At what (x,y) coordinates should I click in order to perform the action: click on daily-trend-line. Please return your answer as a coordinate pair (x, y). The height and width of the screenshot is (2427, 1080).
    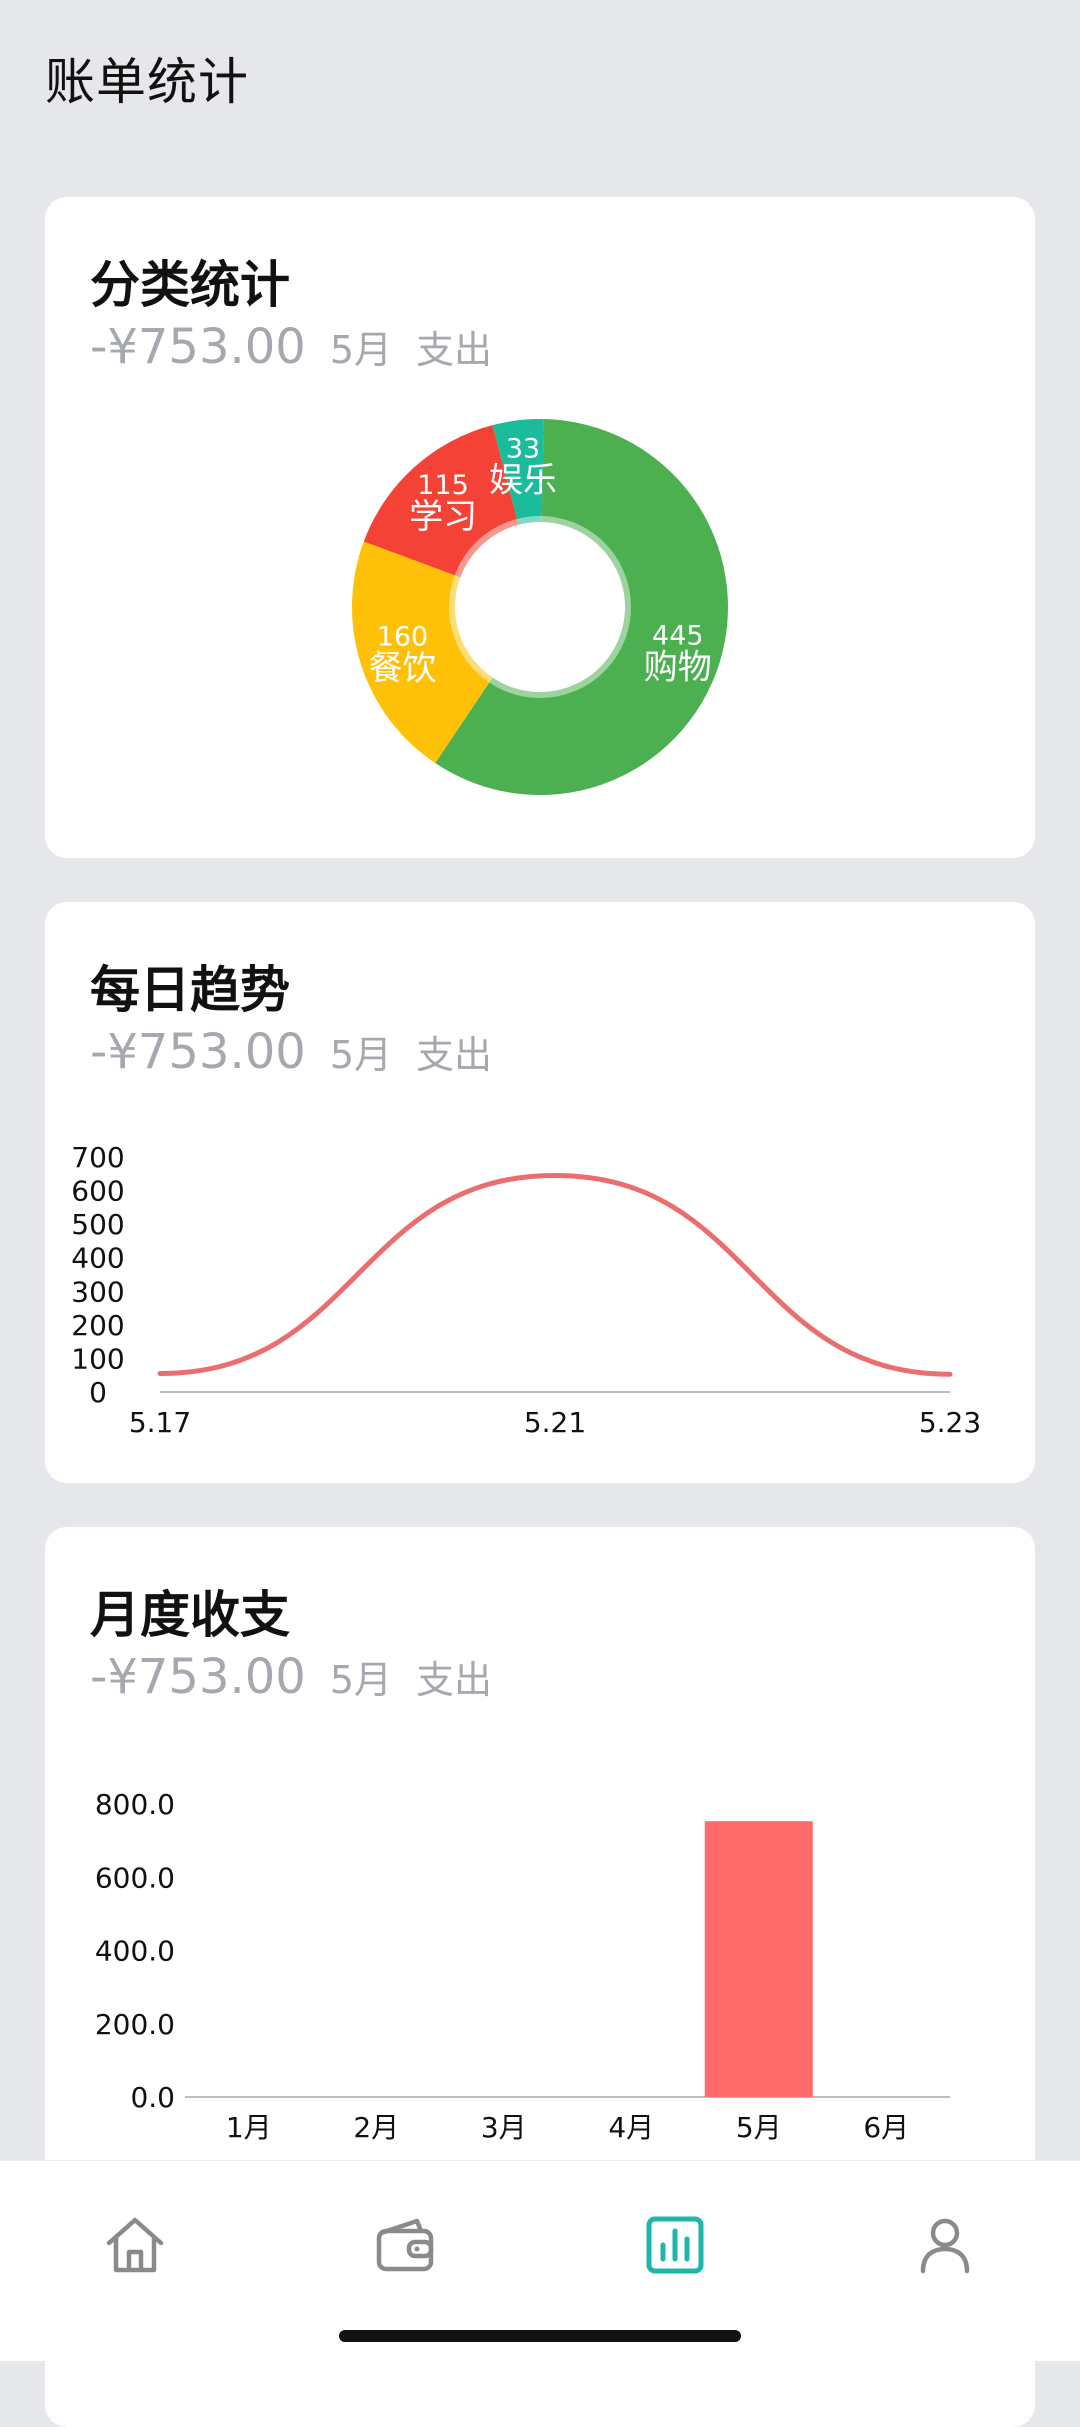
    Looking at the image, I should click on (555, 1274).